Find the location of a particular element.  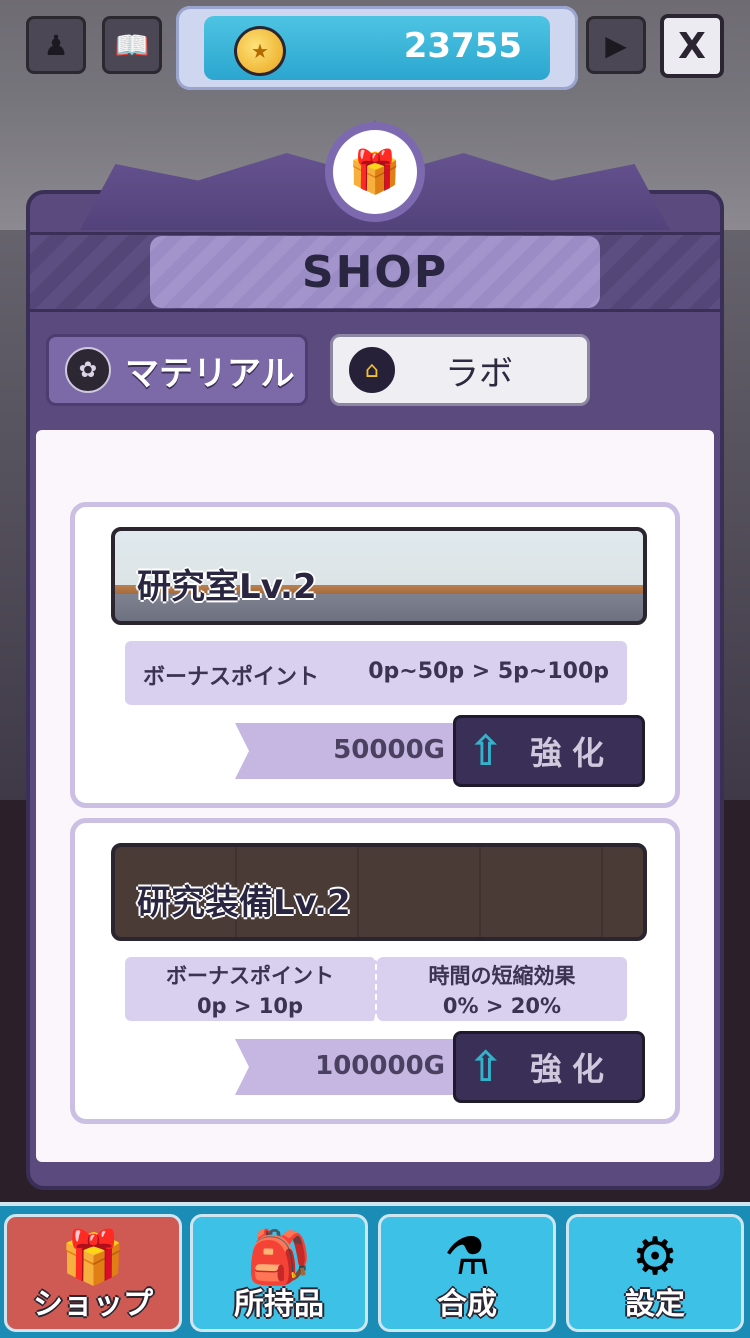

book-button: 📖 is located at coordinates (132, 45).